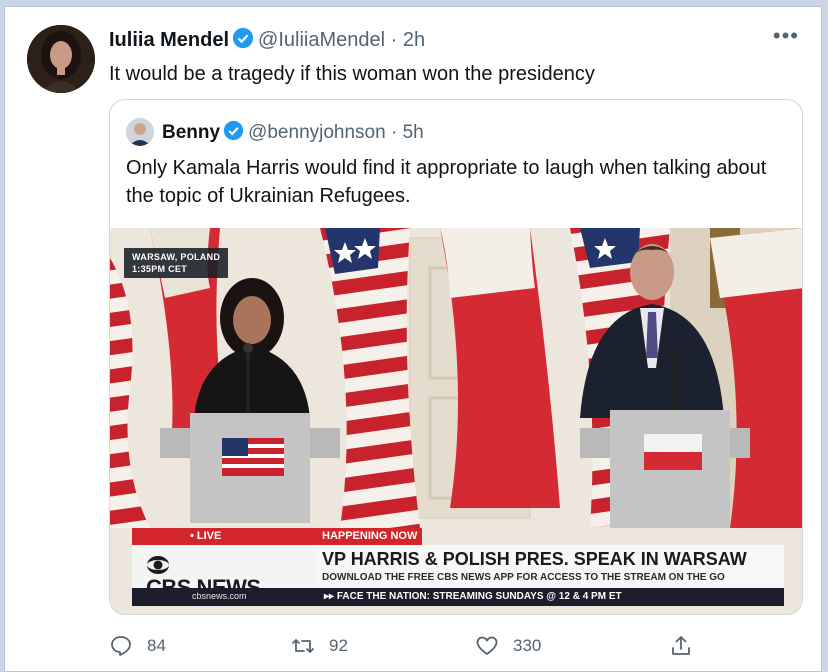 The width and height of the screenshot is (828, 672). I want to click on tweet-header: Iuliia Mendel @IuliiaMendel · 2h, so click(267, 39).